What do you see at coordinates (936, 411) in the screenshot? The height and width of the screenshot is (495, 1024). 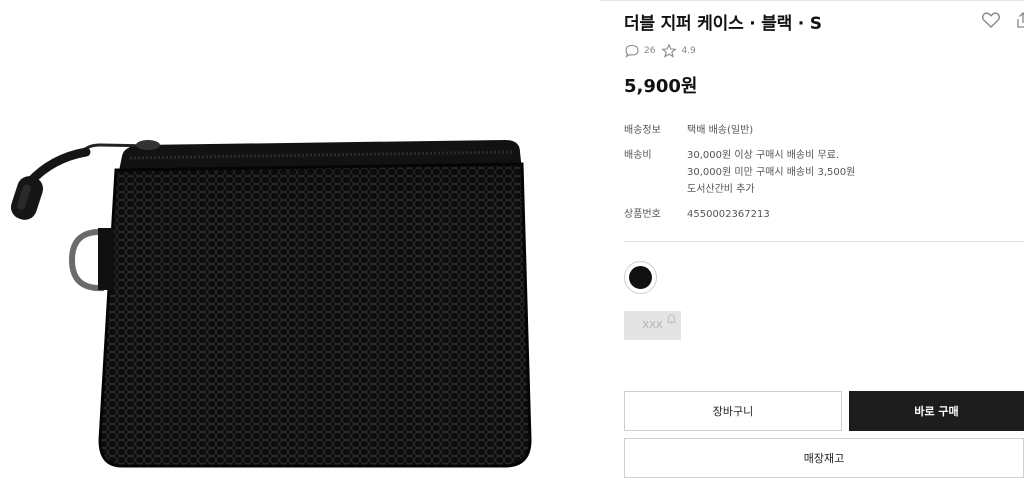 I see `buy-now-button: 바로 구매` at bounding box center [936, 411].